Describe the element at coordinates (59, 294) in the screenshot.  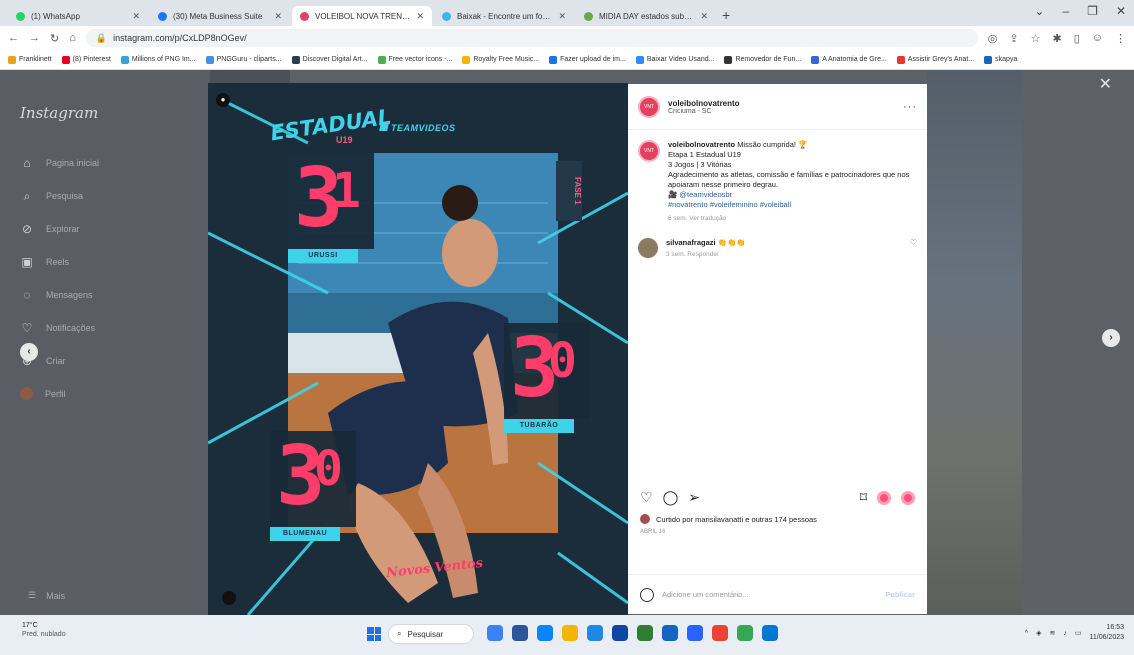
I see `nav-item: ◌ Mensagens` at that location.